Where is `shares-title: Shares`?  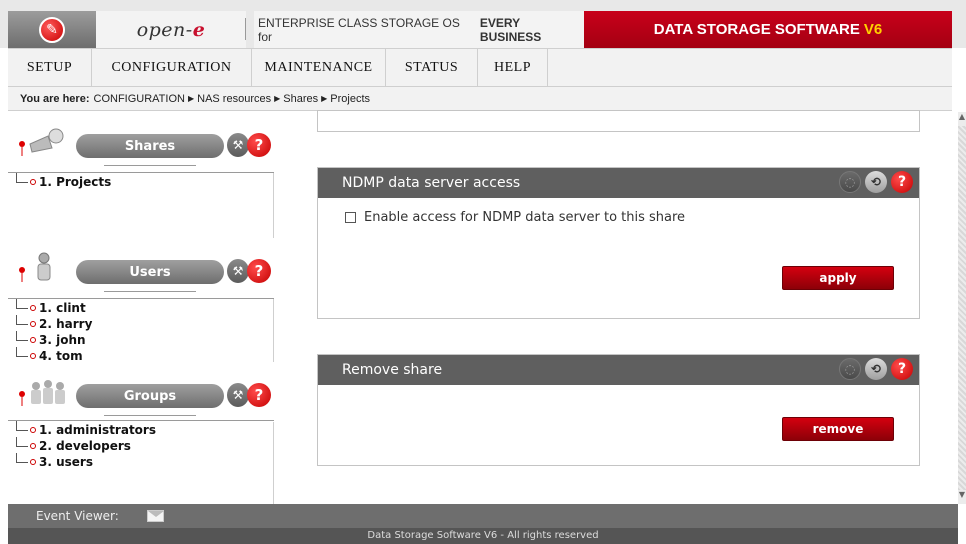
shares-title: Shares is located at coordinates (150, 150).